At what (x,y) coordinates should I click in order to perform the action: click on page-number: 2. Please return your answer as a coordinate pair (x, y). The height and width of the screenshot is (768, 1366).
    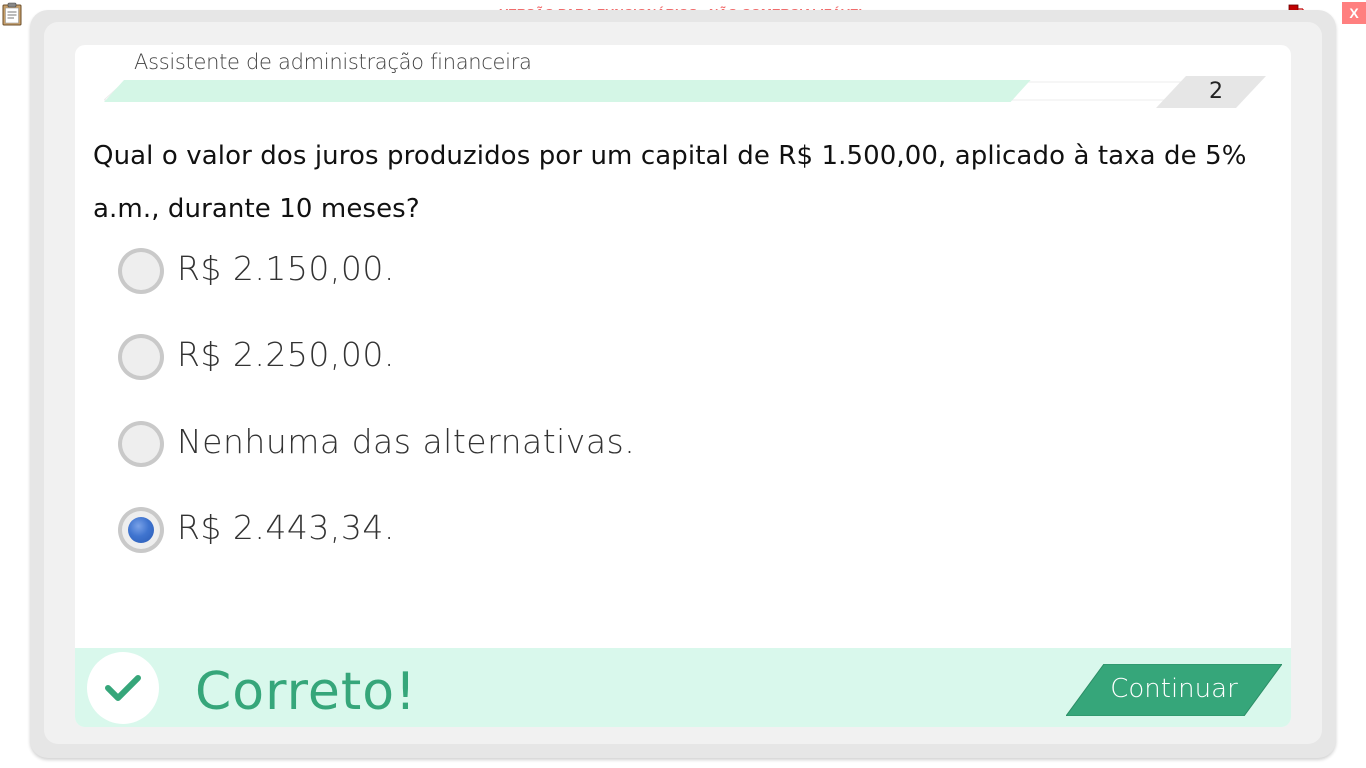
    Looking at the image, I should click on (1216, 91).